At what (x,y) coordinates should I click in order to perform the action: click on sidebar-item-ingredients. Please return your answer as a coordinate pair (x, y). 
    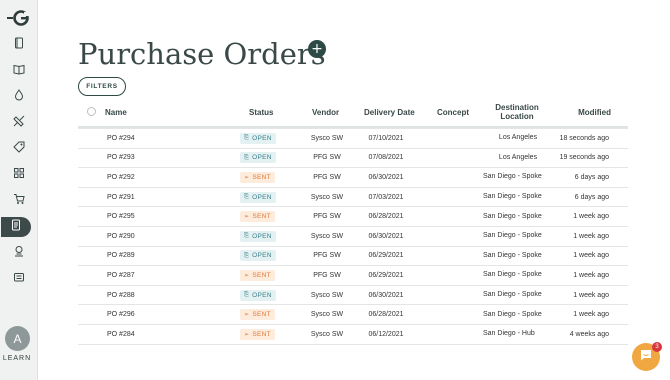
    Looking at the image, I should click on (18, 123).